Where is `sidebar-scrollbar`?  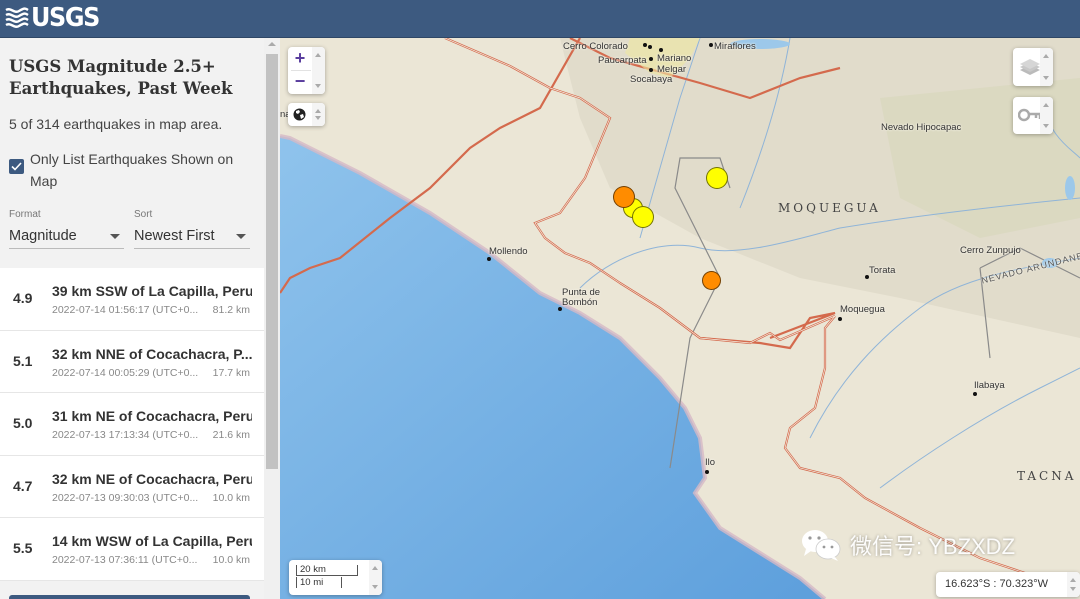 sidebar-scrollbar is located at coordinates (272, 318).